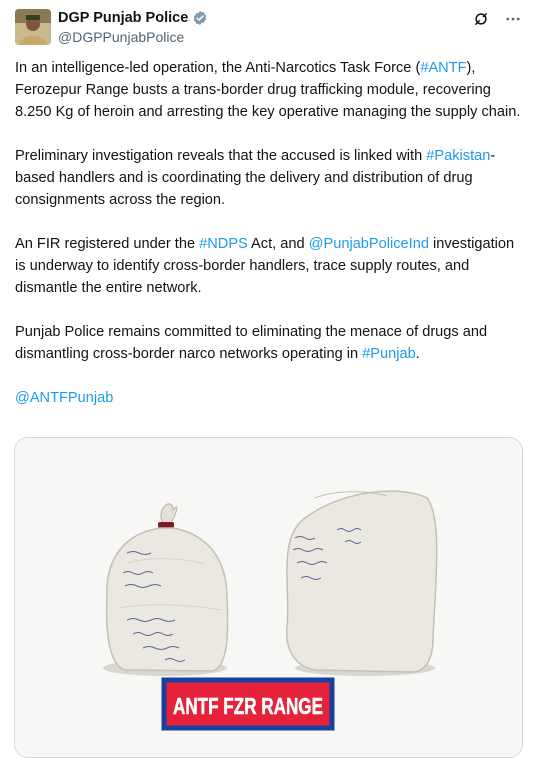  I want to click on text-span: Act, and, so click(278, 244).